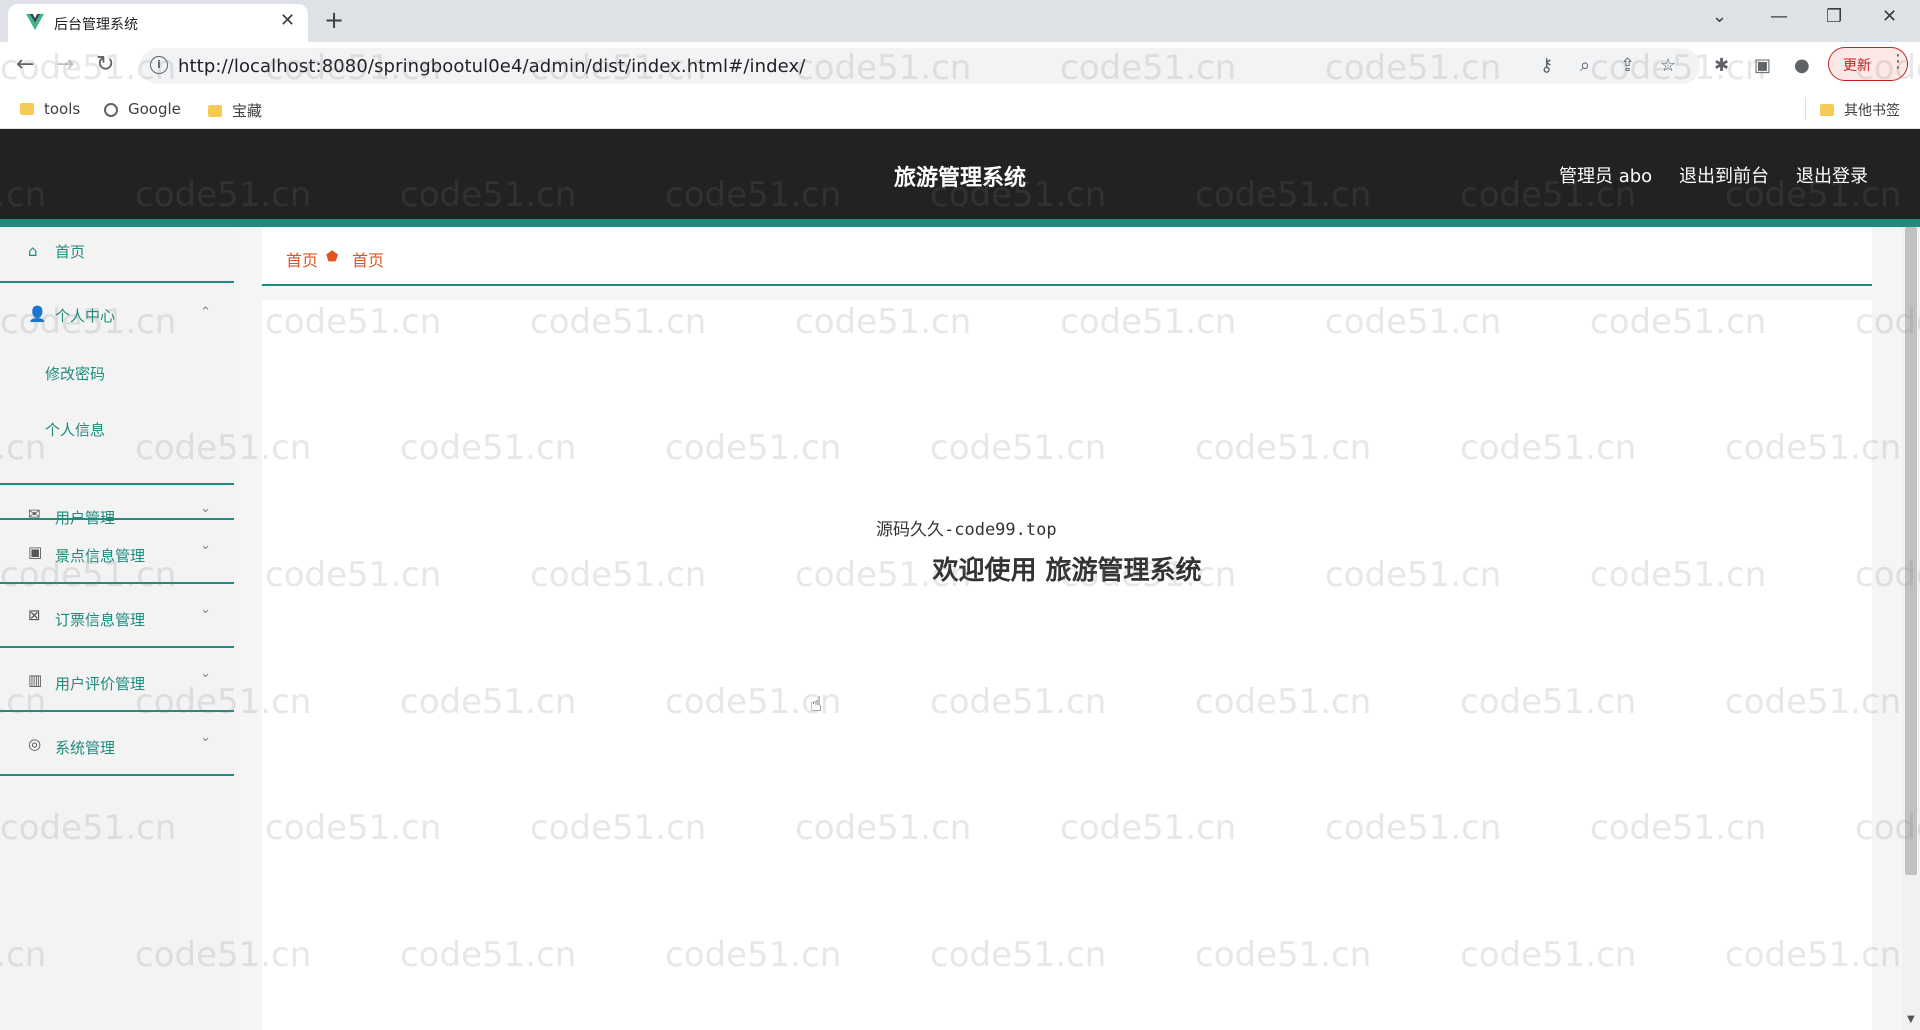  I want to click on admin-user-label: 管理员 abo, so click(1606, 176).